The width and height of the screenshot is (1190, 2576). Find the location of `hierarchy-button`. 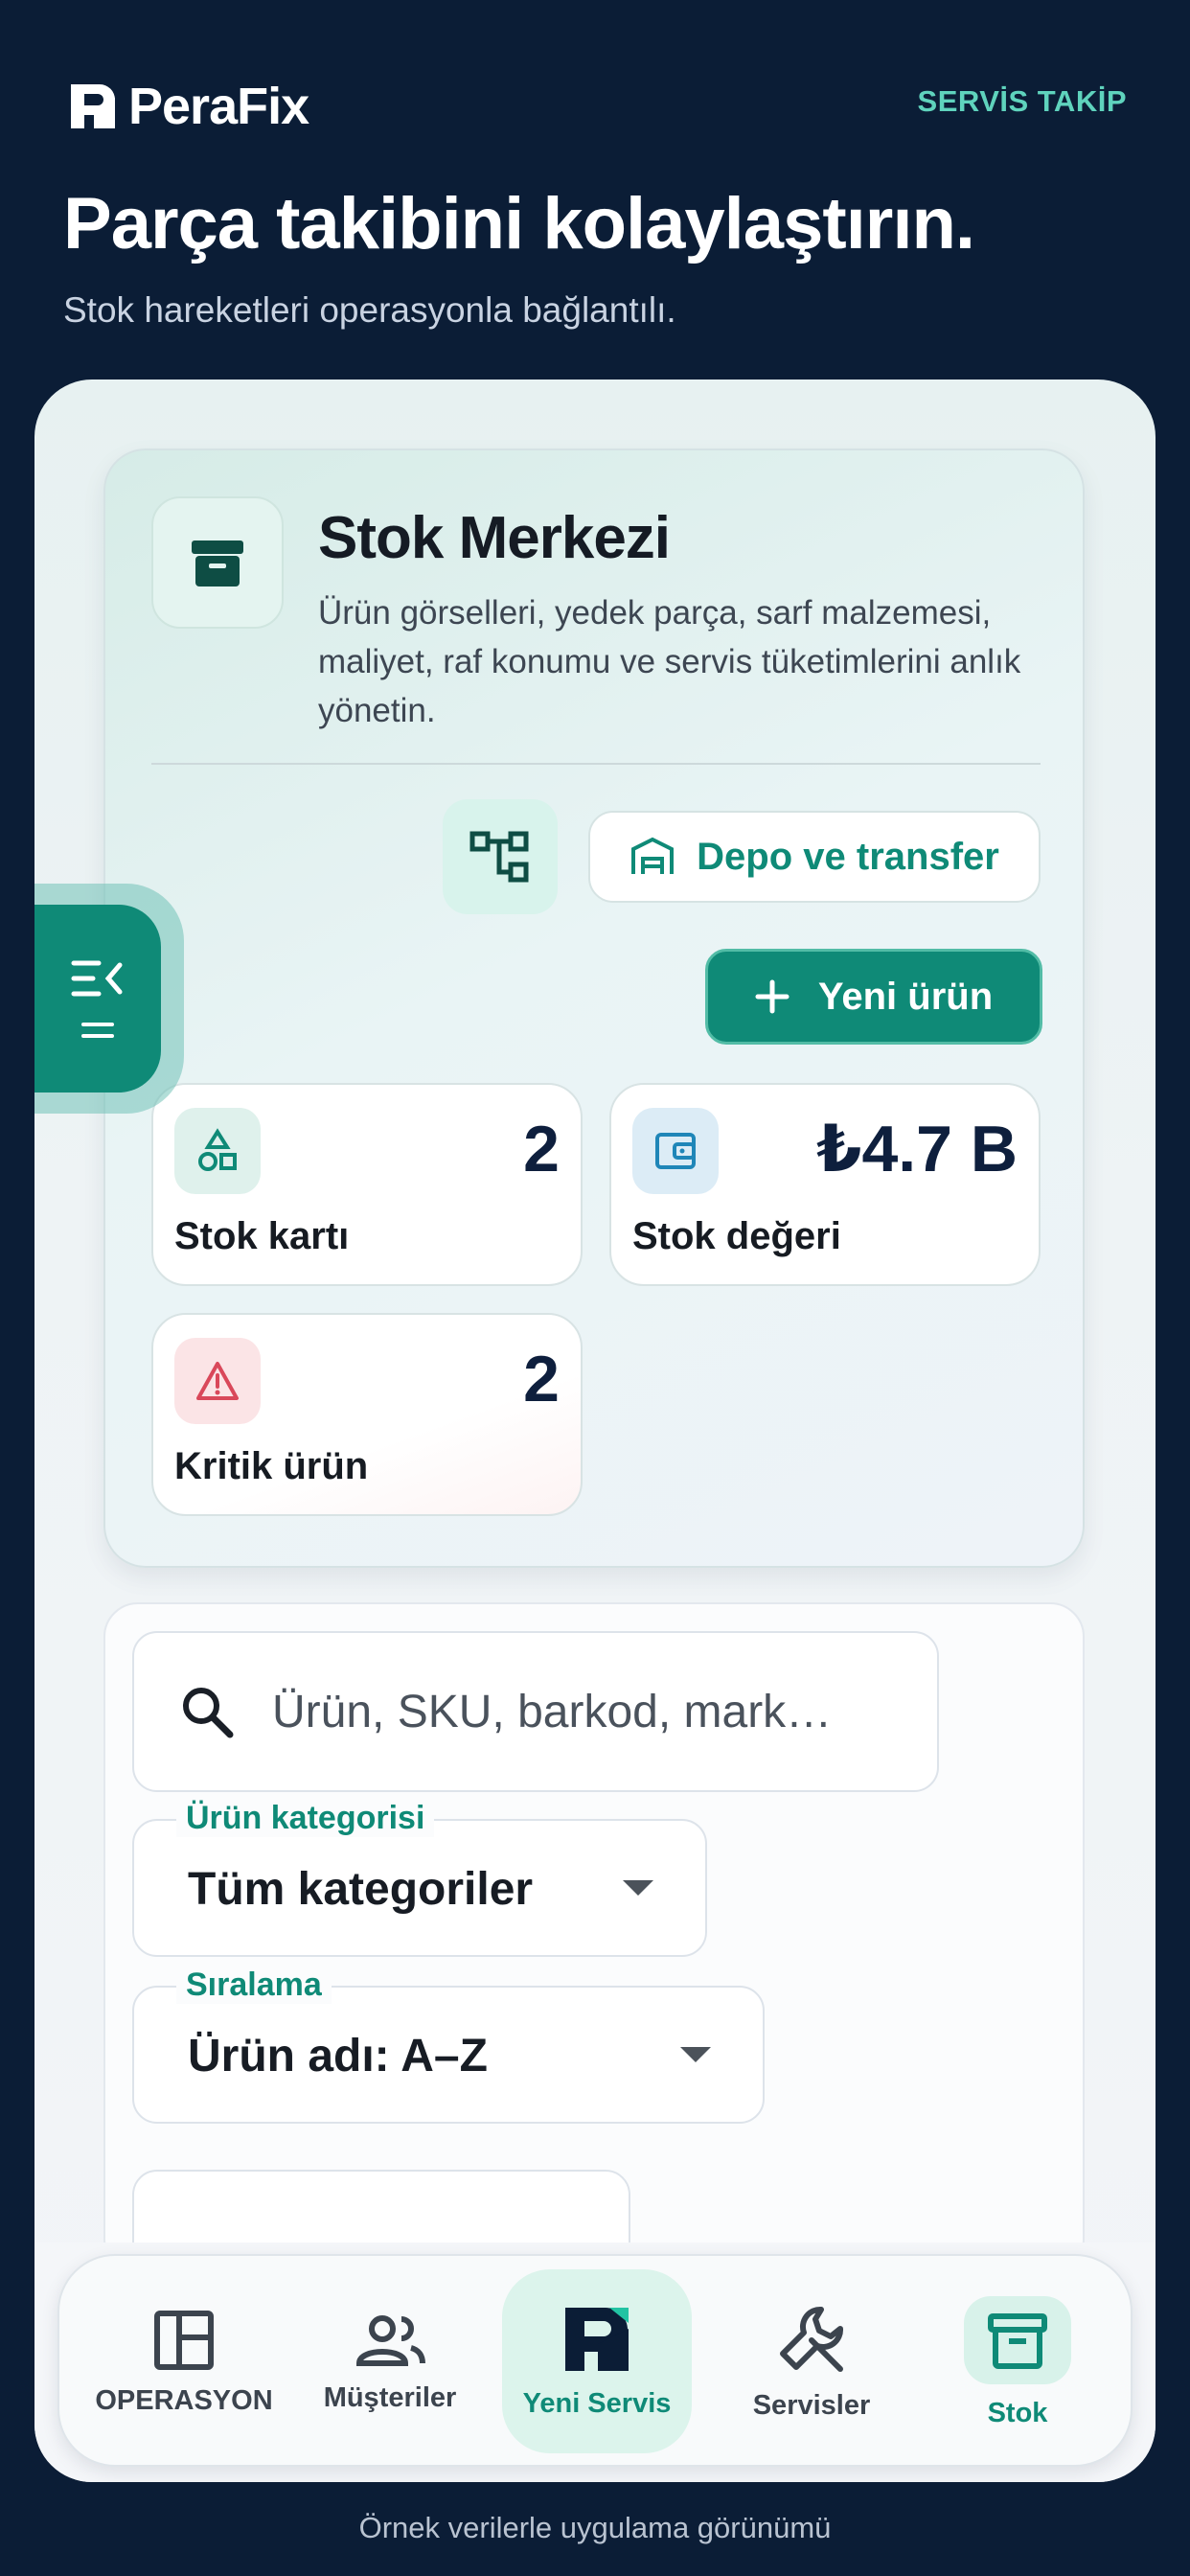

hierarchy-button is located at coordinates (500, 856).